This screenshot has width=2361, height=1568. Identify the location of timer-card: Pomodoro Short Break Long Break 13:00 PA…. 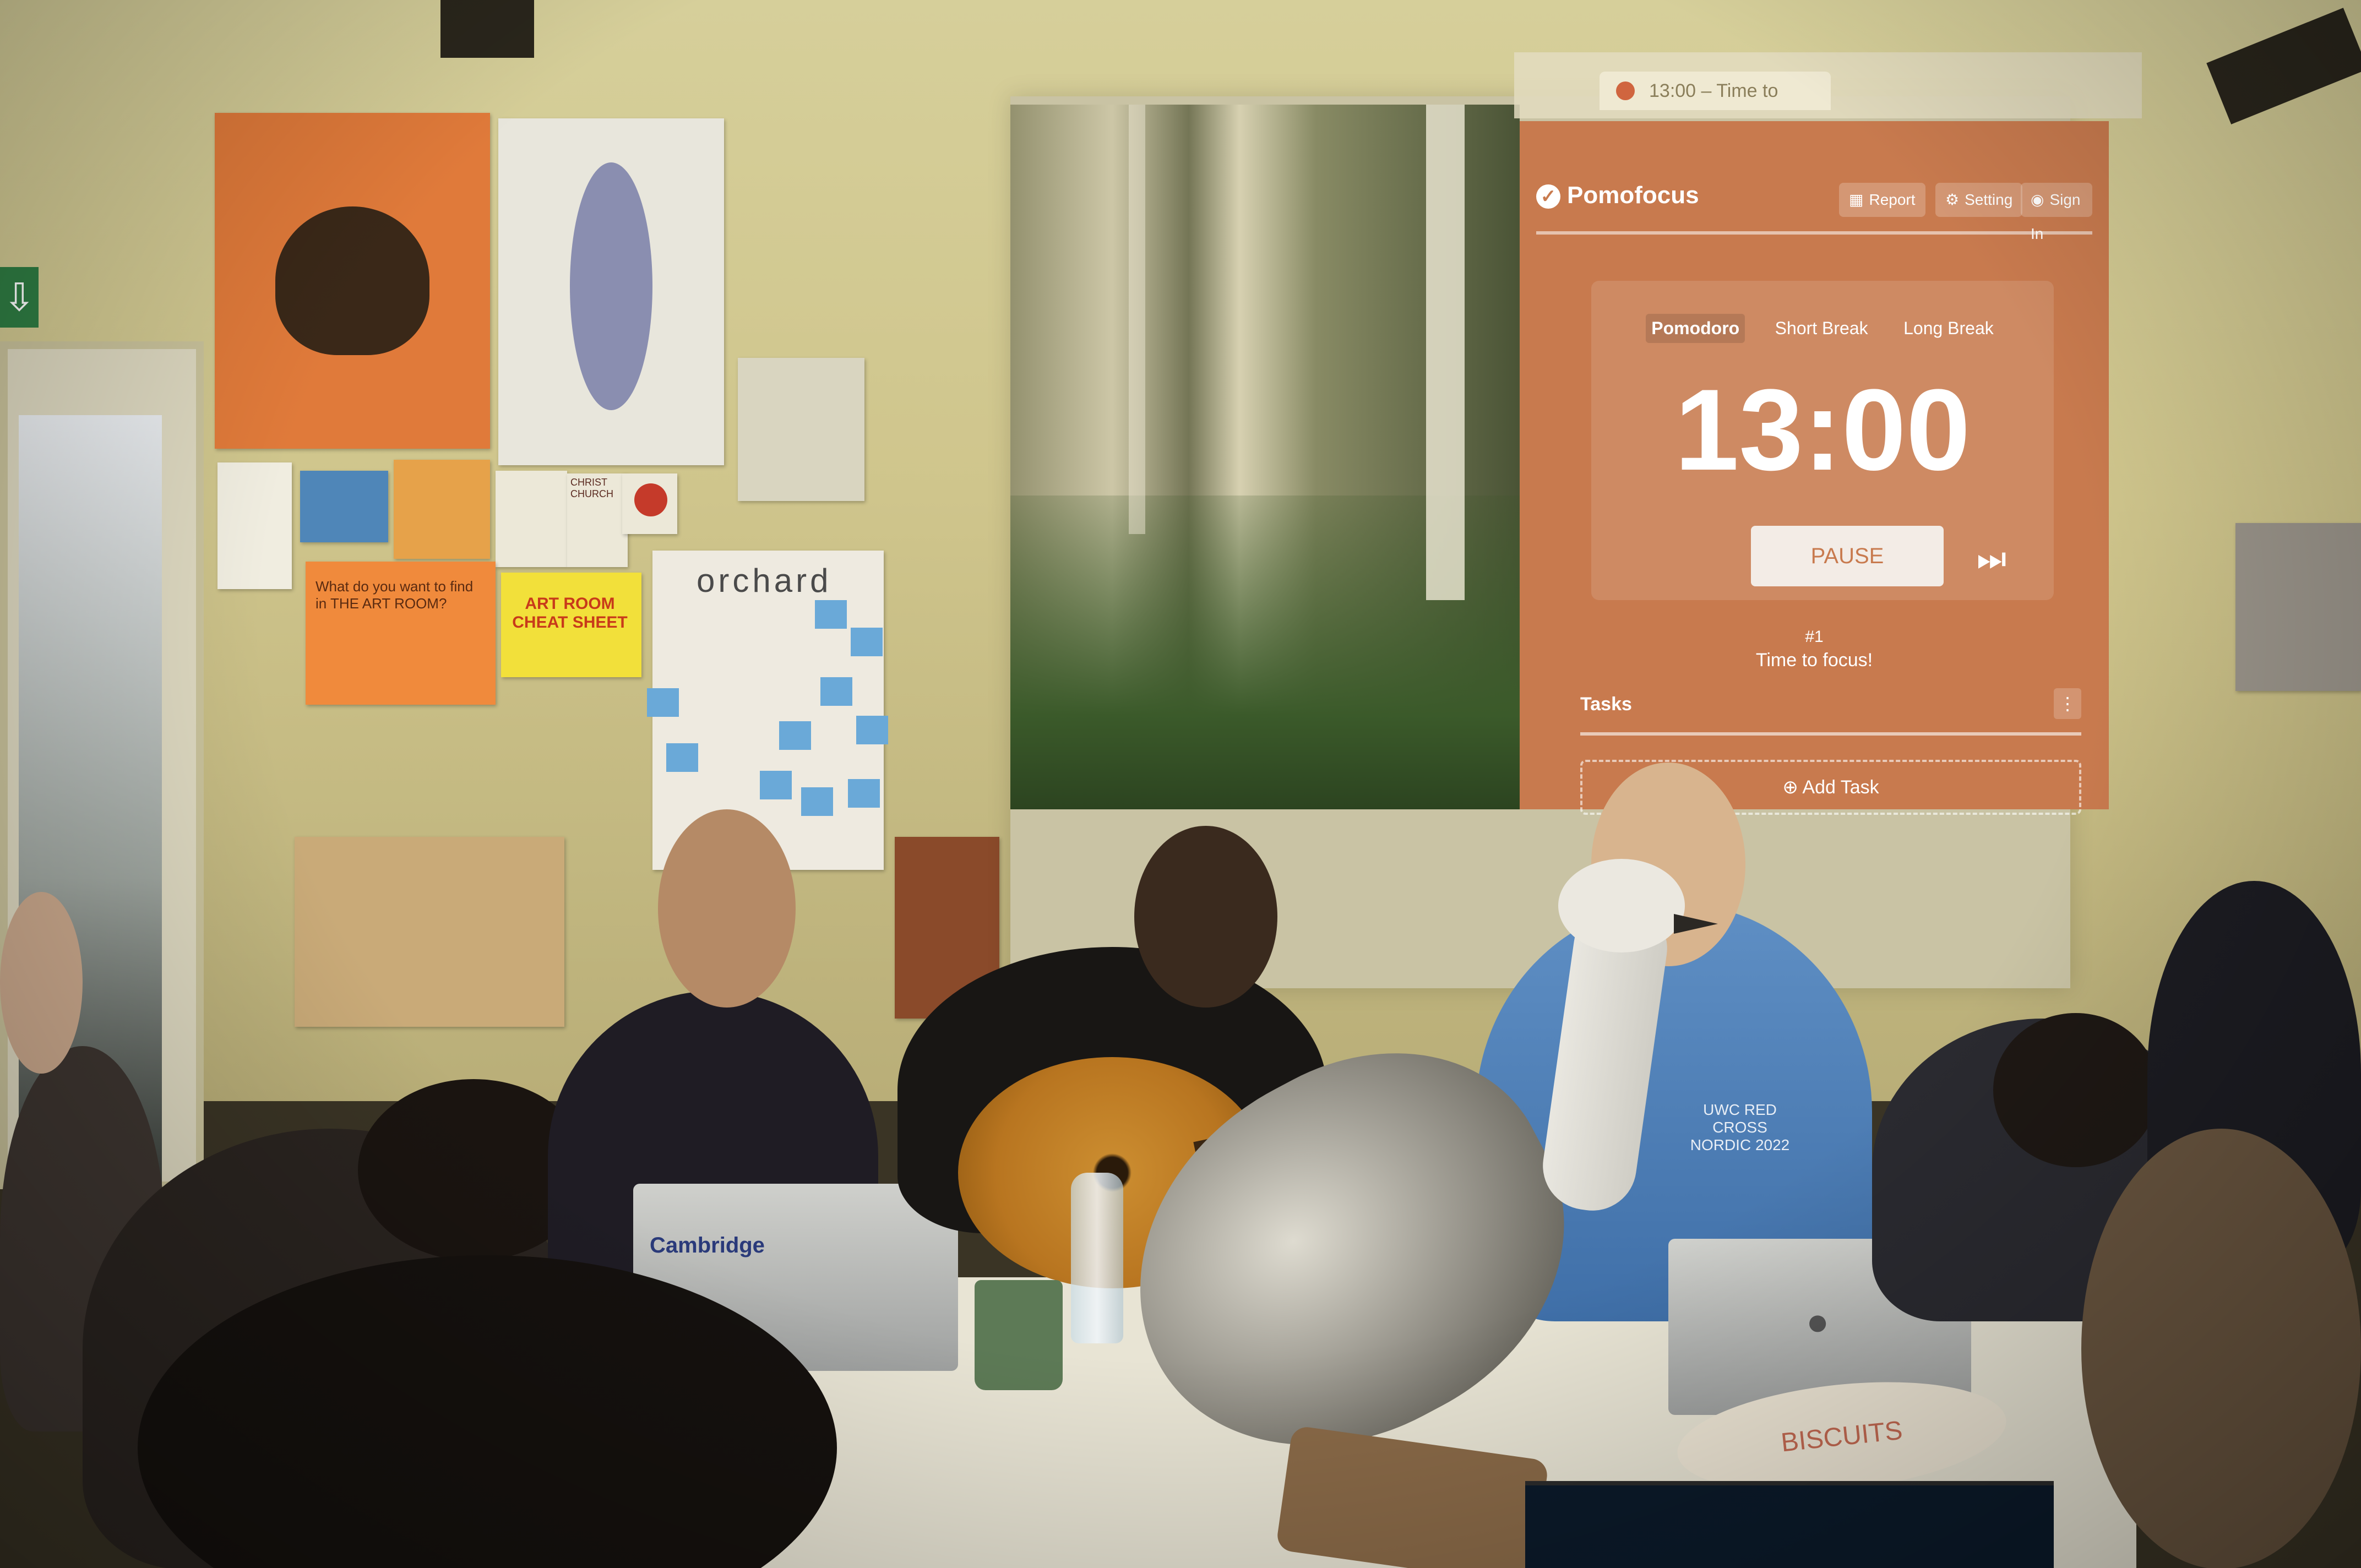
(1822, 440).